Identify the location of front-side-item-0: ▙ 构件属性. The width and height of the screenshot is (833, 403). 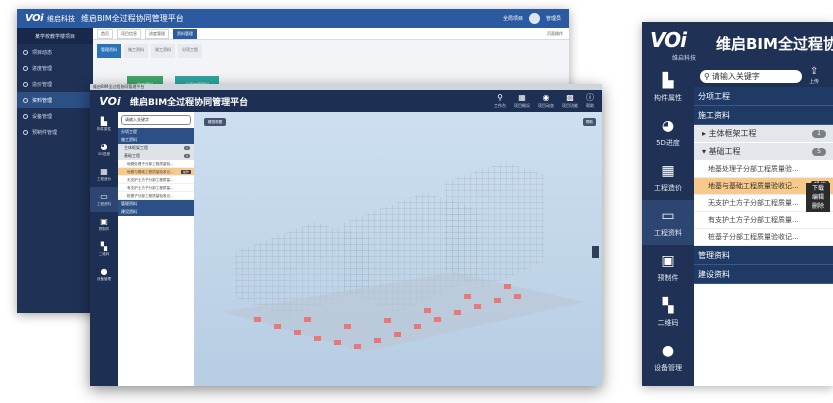
(104, 124).